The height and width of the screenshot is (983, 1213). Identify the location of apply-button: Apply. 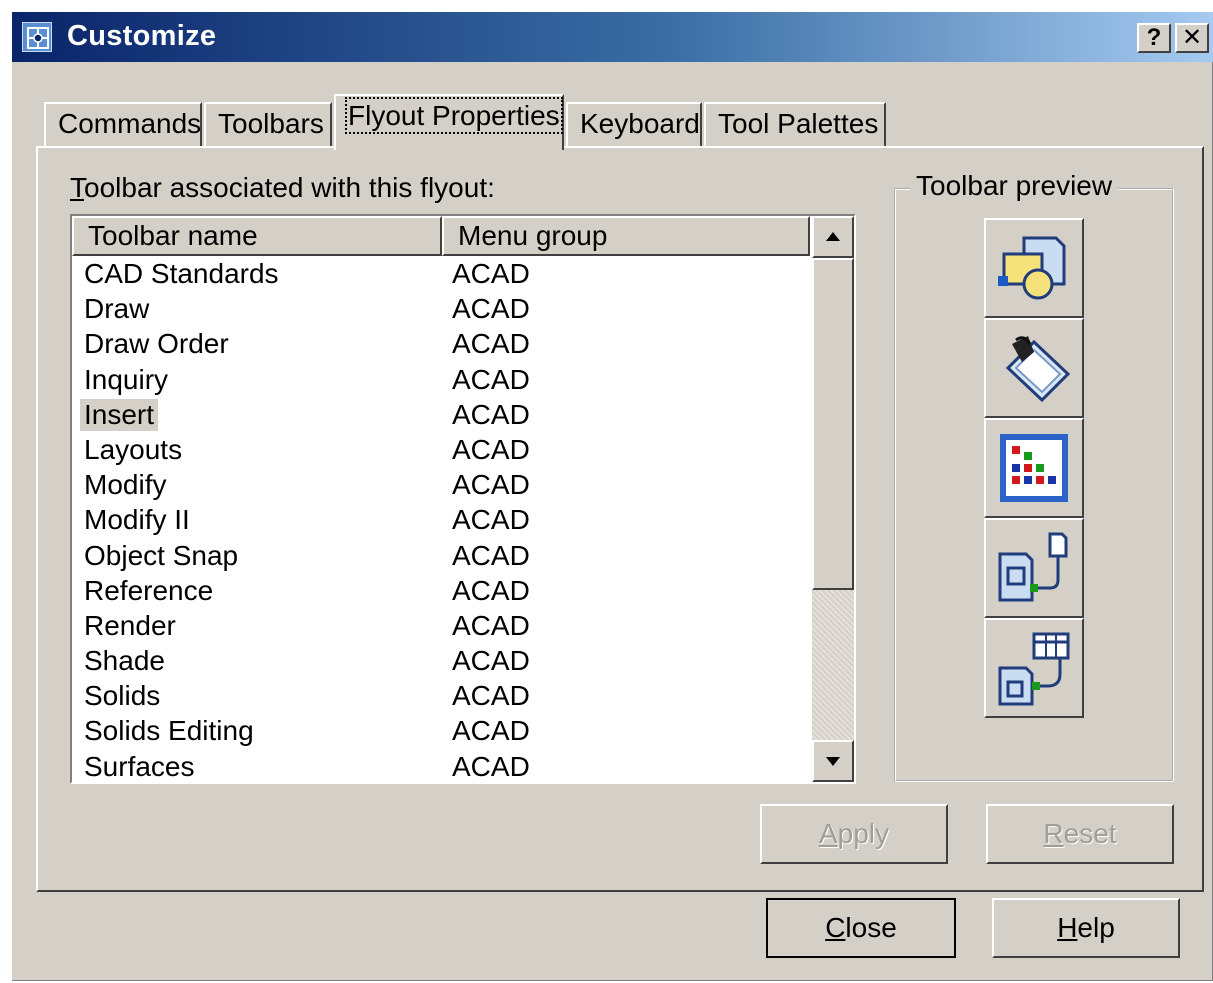
(854, 834).